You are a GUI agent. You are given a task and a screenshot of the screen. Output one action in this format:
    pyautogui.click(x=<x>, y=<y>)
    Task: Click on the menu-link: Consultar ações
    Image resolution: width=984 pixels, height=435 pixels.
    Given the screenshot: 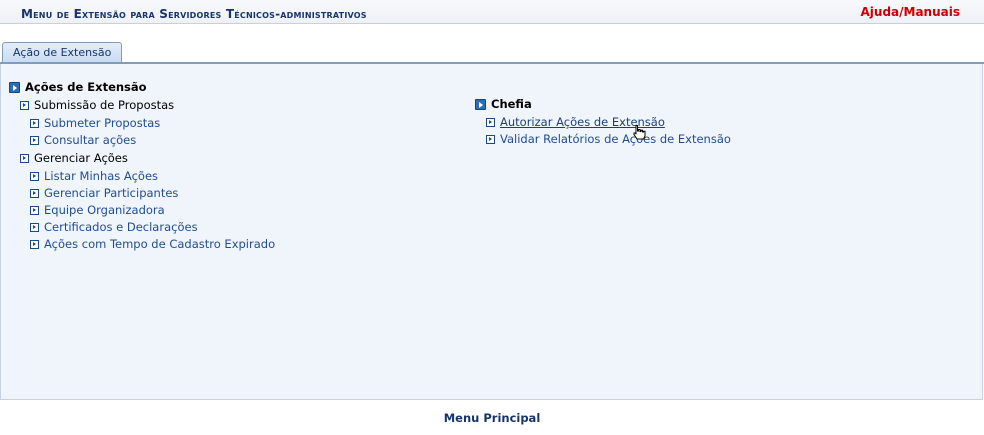 What is the action you would take?
    pyautogui.click(x=90, y=140)
    